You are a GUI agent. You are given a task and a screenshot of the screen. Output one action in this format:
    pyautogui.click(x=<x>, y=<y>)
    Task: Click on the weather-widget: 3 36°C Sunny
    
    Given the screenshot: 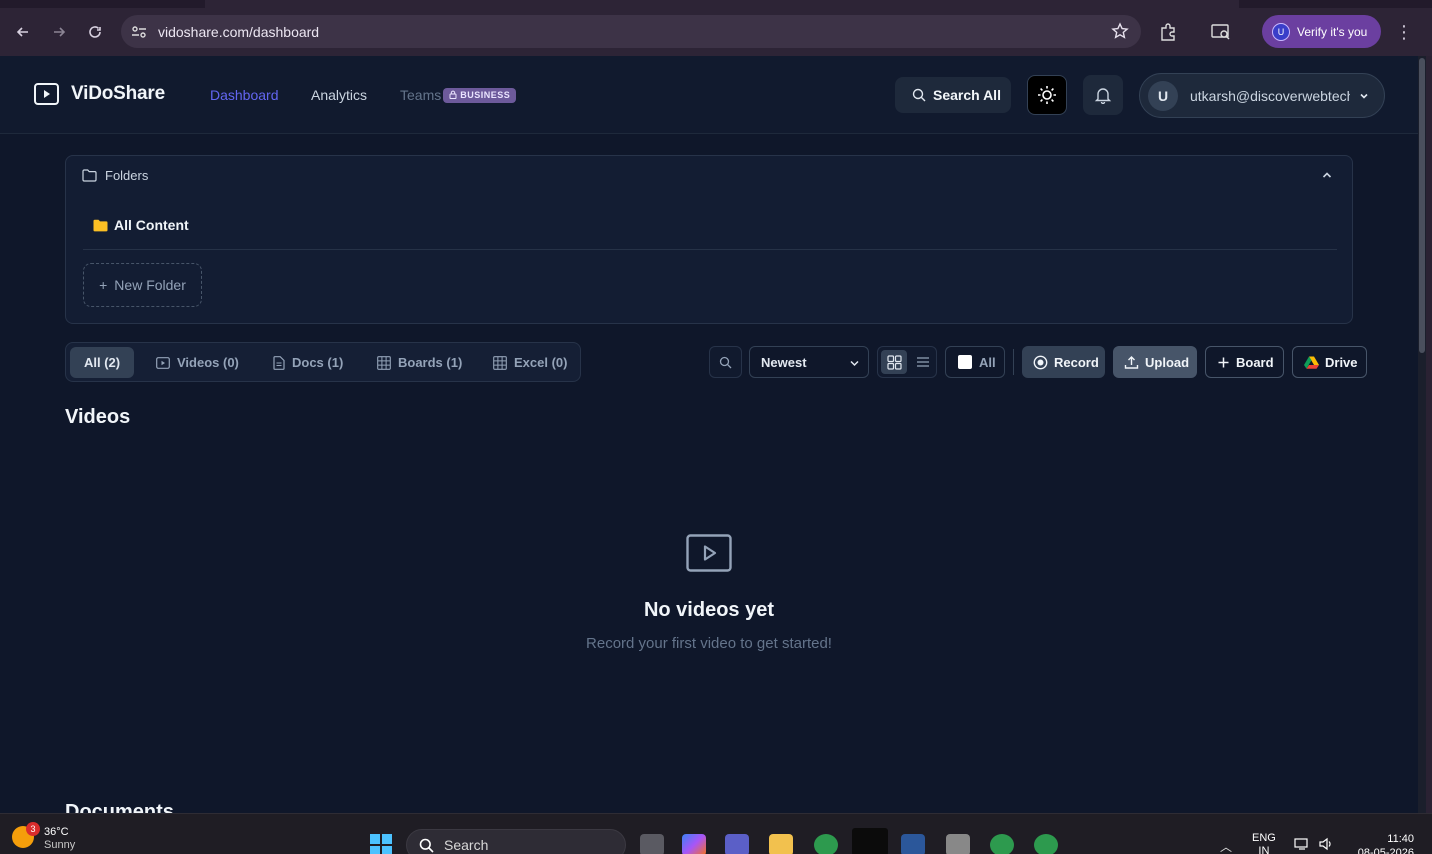 What is the action you would take?
    pyautogui.click(x=43, y=837)
    